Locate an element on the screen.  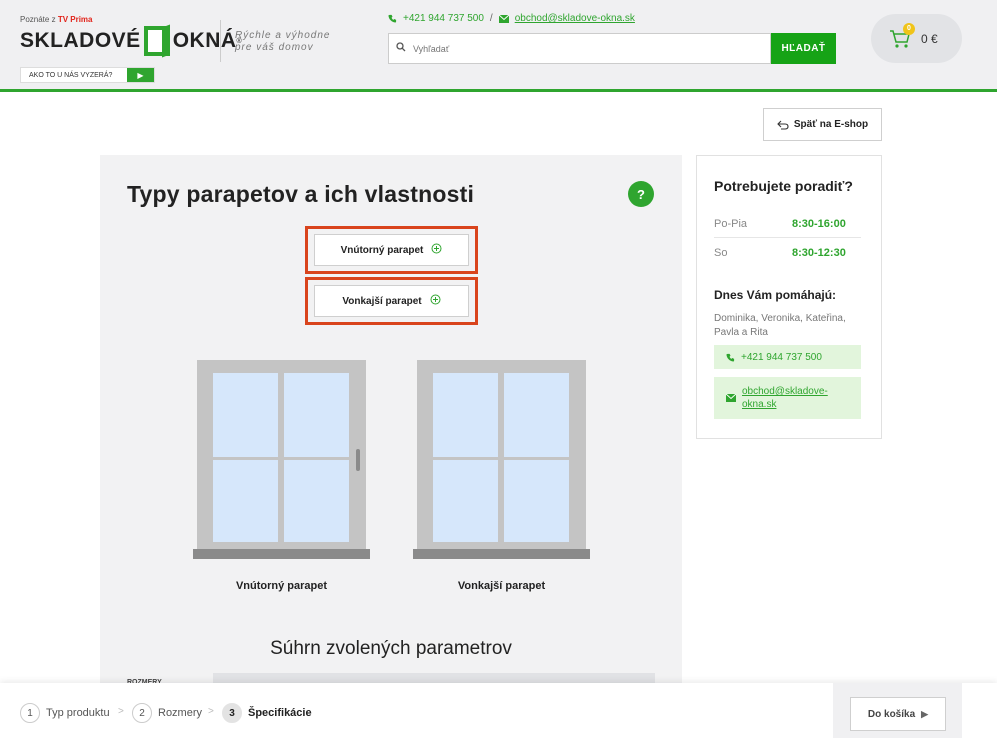
option-inner-sill-label: Vnútorný parapet is located at coordinates (382, 250).